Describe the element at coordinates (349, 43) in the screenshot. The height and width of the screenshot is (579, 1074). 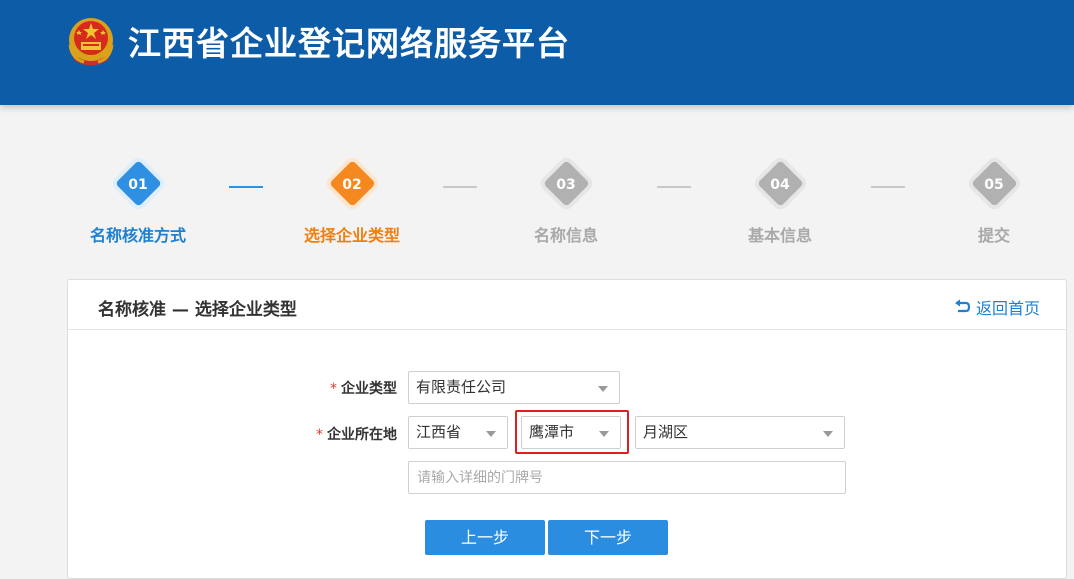
I see `site-title: 江西省企业登记网络服务平台` at that location.